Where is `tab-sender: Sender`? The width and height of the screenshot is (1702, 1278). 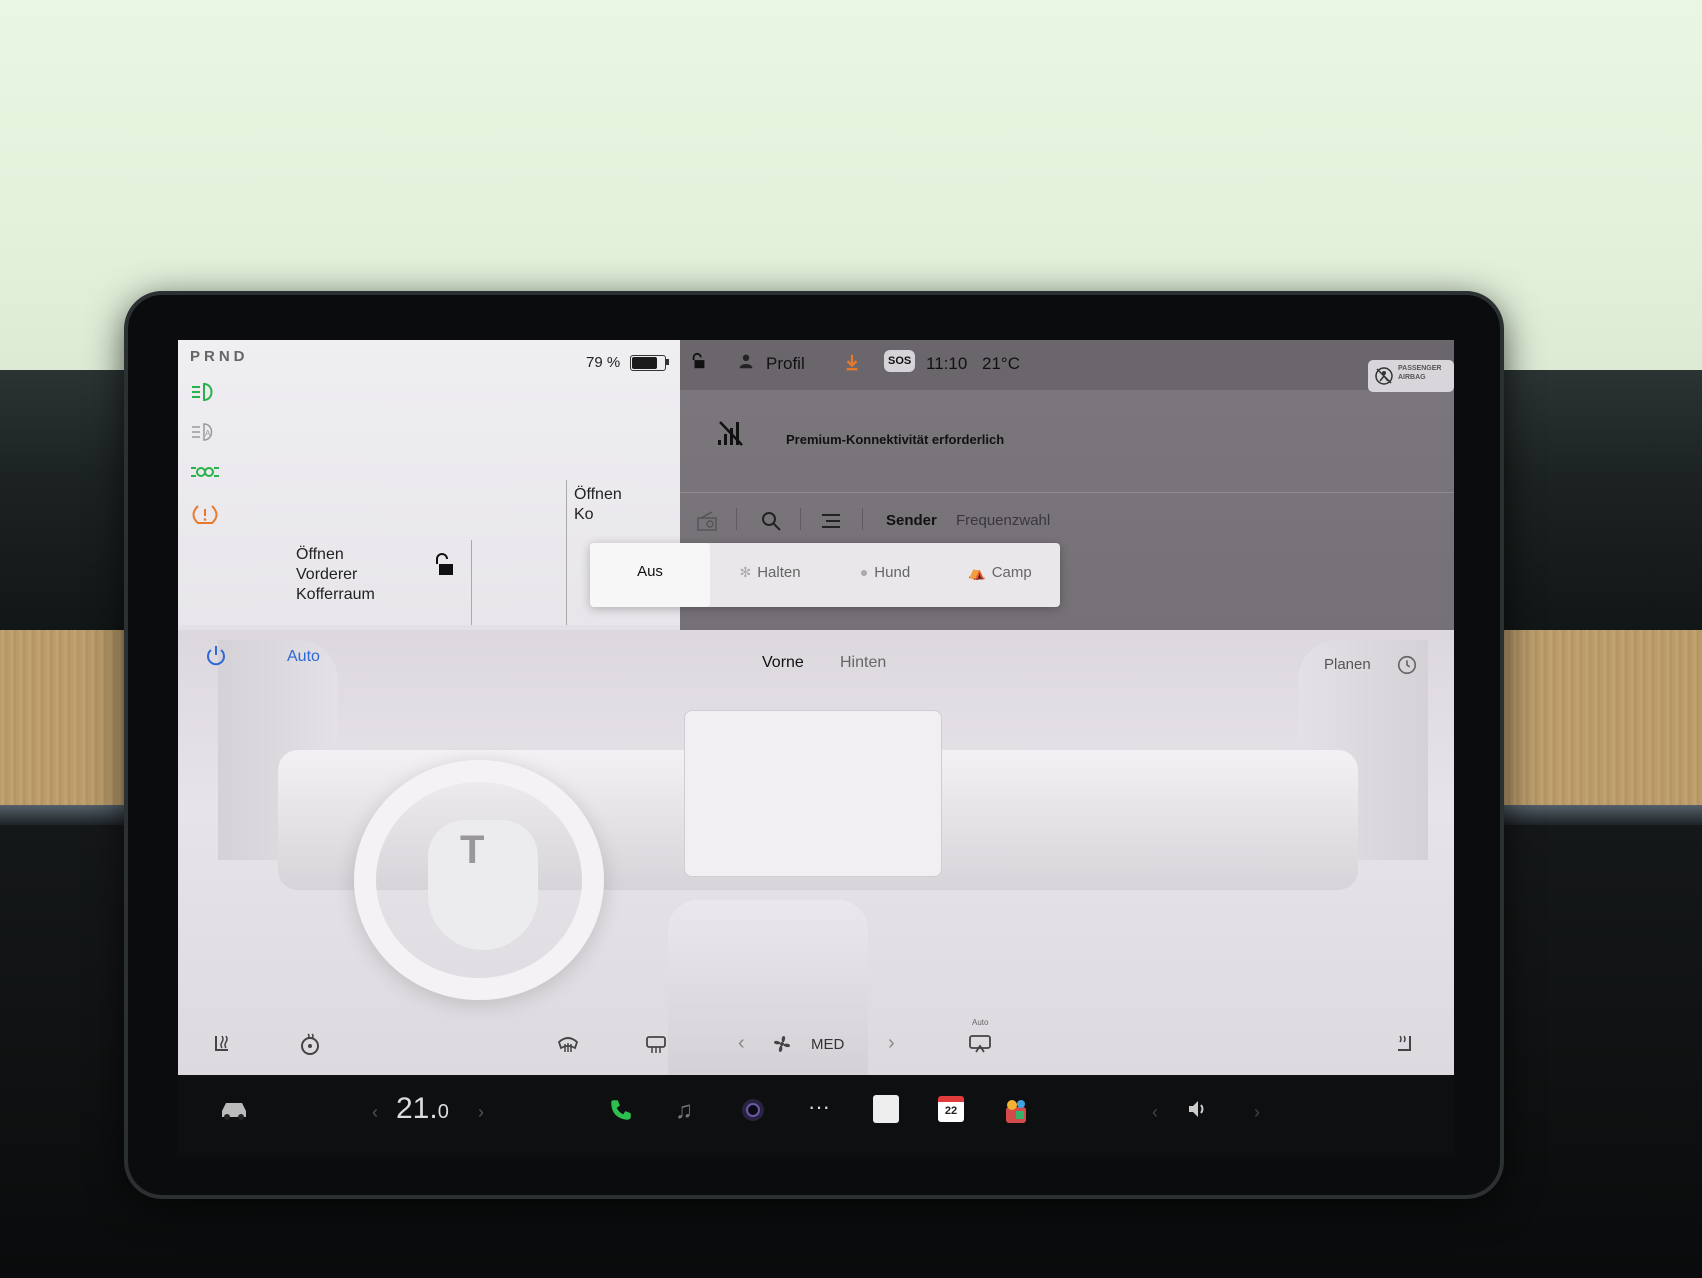 tab-sender: Sender is located at coordinates (911, 520).